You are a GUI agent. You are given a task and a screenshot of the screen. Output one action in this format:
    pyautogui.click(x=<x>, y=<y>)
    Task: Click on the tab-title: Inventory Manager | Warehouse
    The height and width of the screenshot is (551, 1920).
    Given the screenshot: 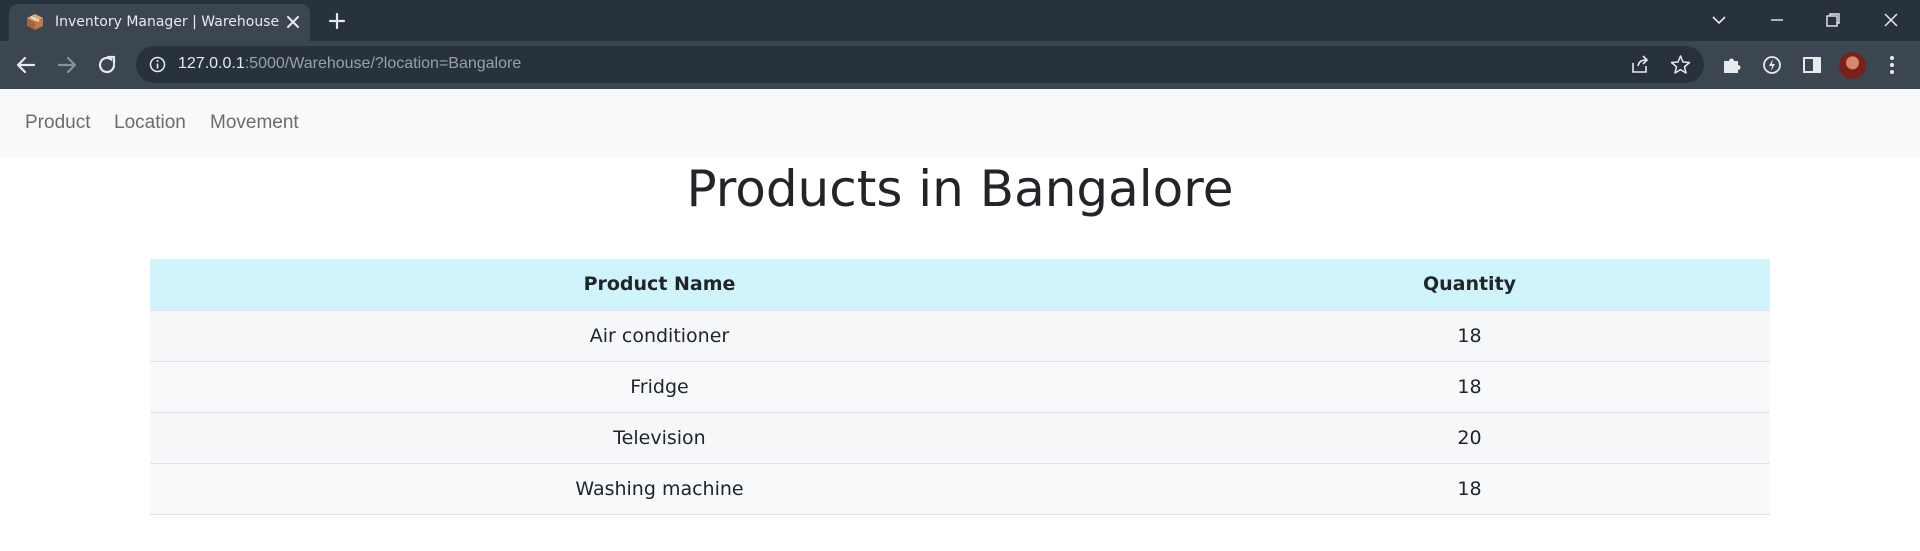 What is the action you would take?
    pyautogui.click(x=167, y=22)
    